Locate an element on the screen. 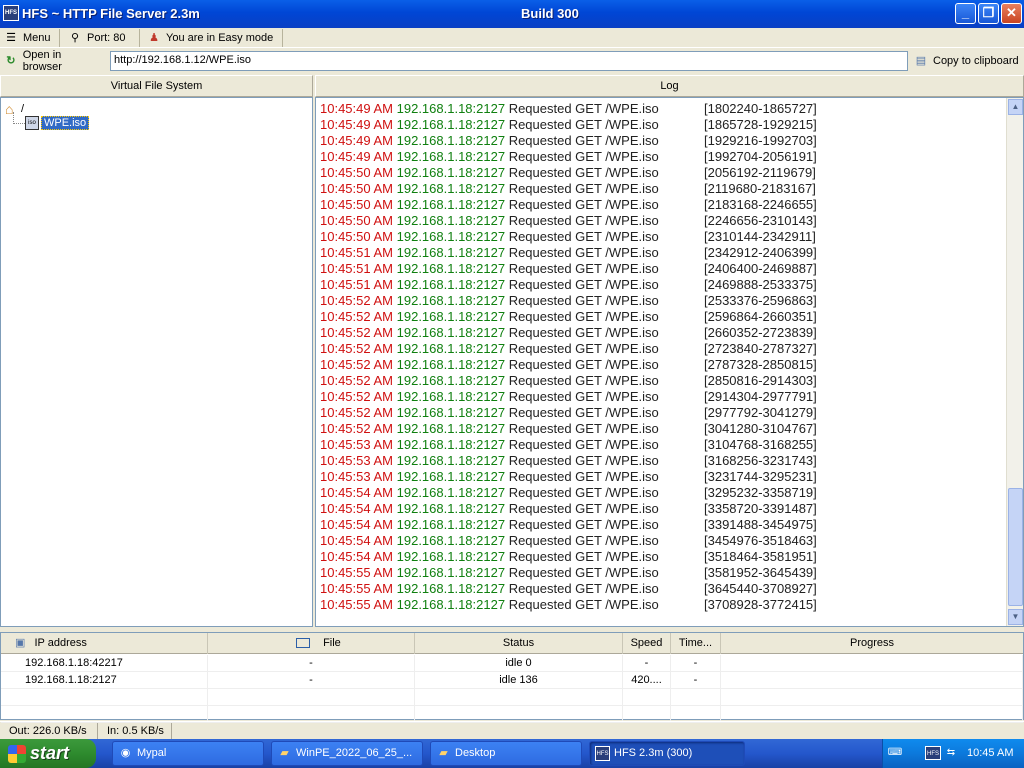  open-in-browser-button: ↻ Open in browser is located at coordinates (53, 61).